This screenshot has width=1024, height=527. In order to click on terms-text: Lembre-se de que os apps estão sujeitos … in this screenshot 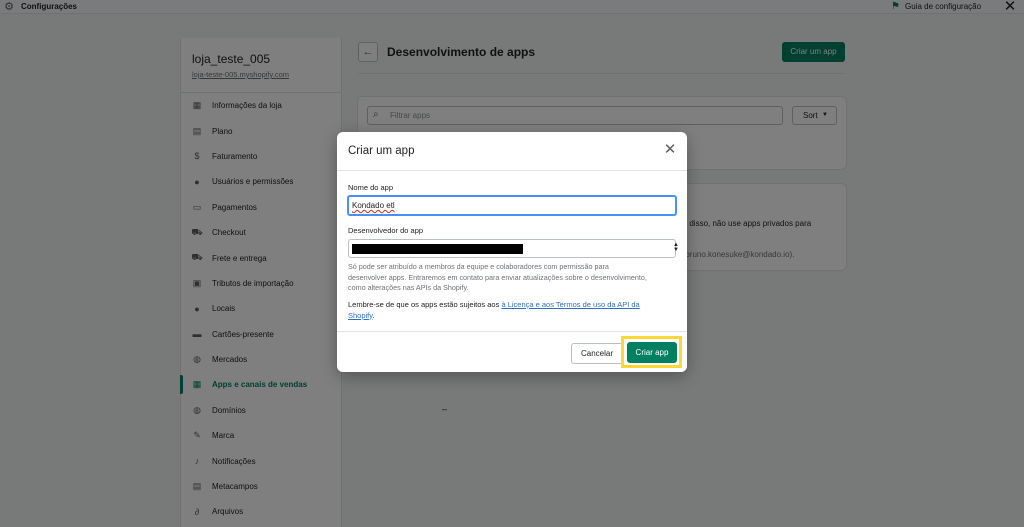, I will do `click(508, 310)`.